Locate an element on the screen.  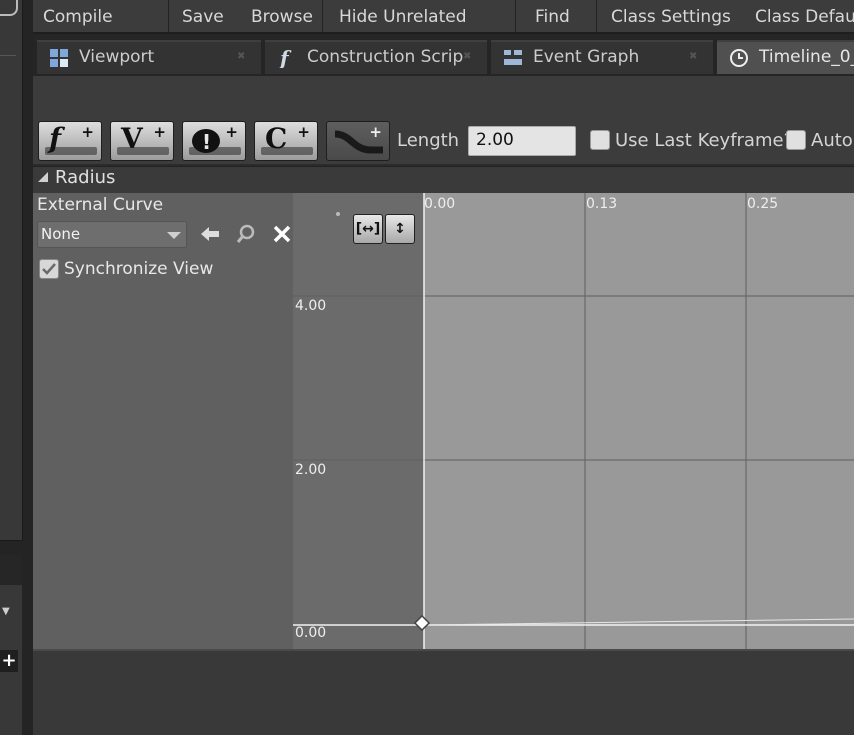
fit-horizontal-button: [↔] is located at coordinates (368, 229).